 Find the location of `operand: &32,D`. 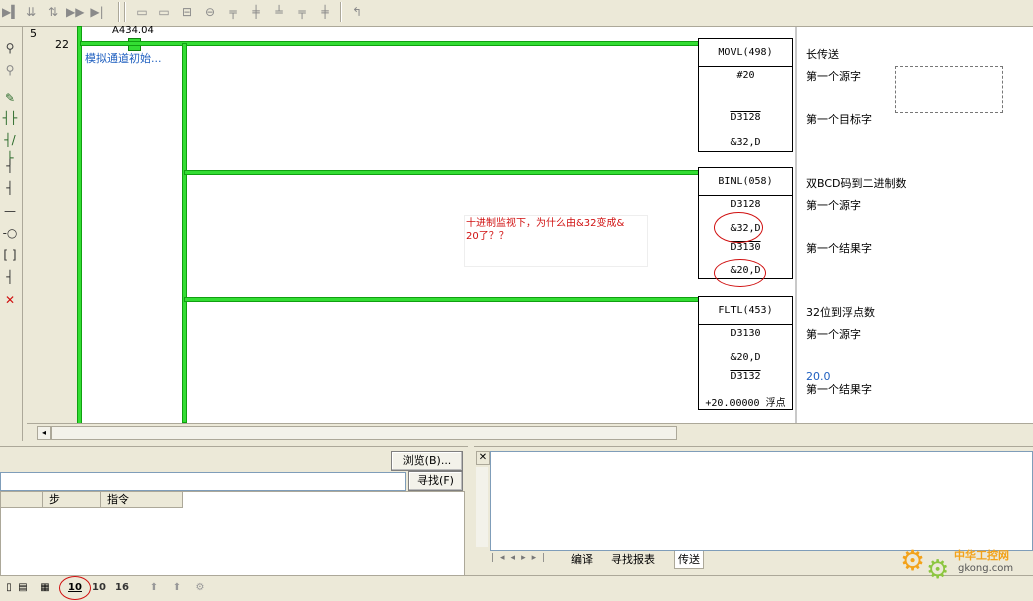

operand: &32,D is located at coordinates (745, 142).